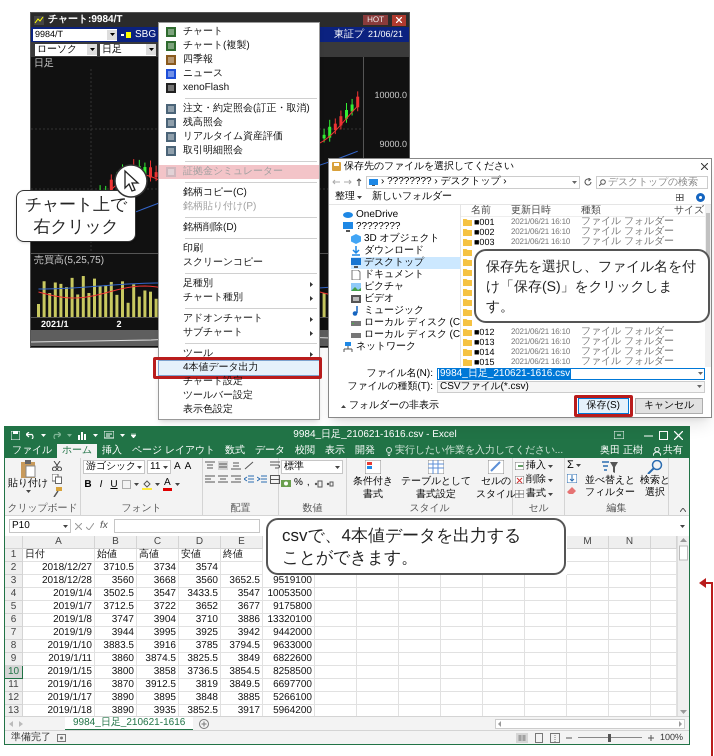 The height and width of the screenshot is (756, 714). What do you see at coordinates (308, 483) in the screenshot?
I see `comma-button: ,` at bounding box center [308, 483].